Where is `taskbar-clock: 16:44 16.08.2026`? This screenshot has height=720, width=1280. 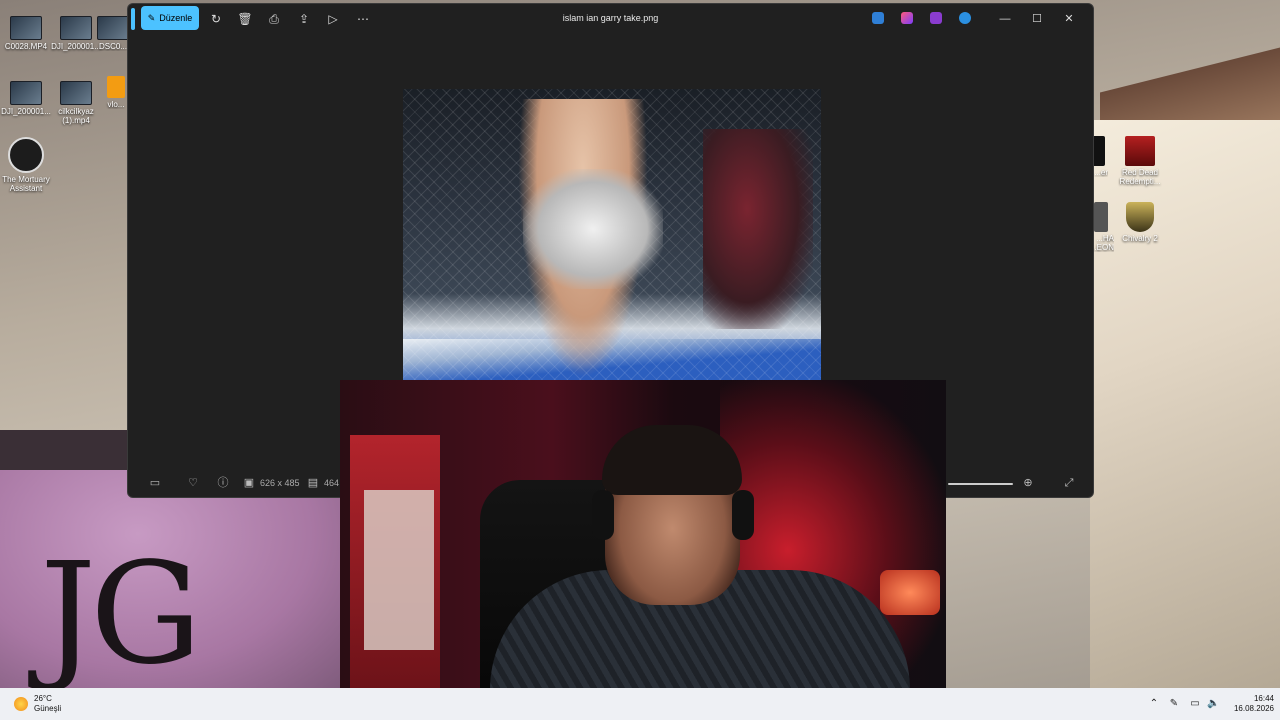 taskbar-clock: 16:44 16.08.2026 is located at coordinates (1250, 704).